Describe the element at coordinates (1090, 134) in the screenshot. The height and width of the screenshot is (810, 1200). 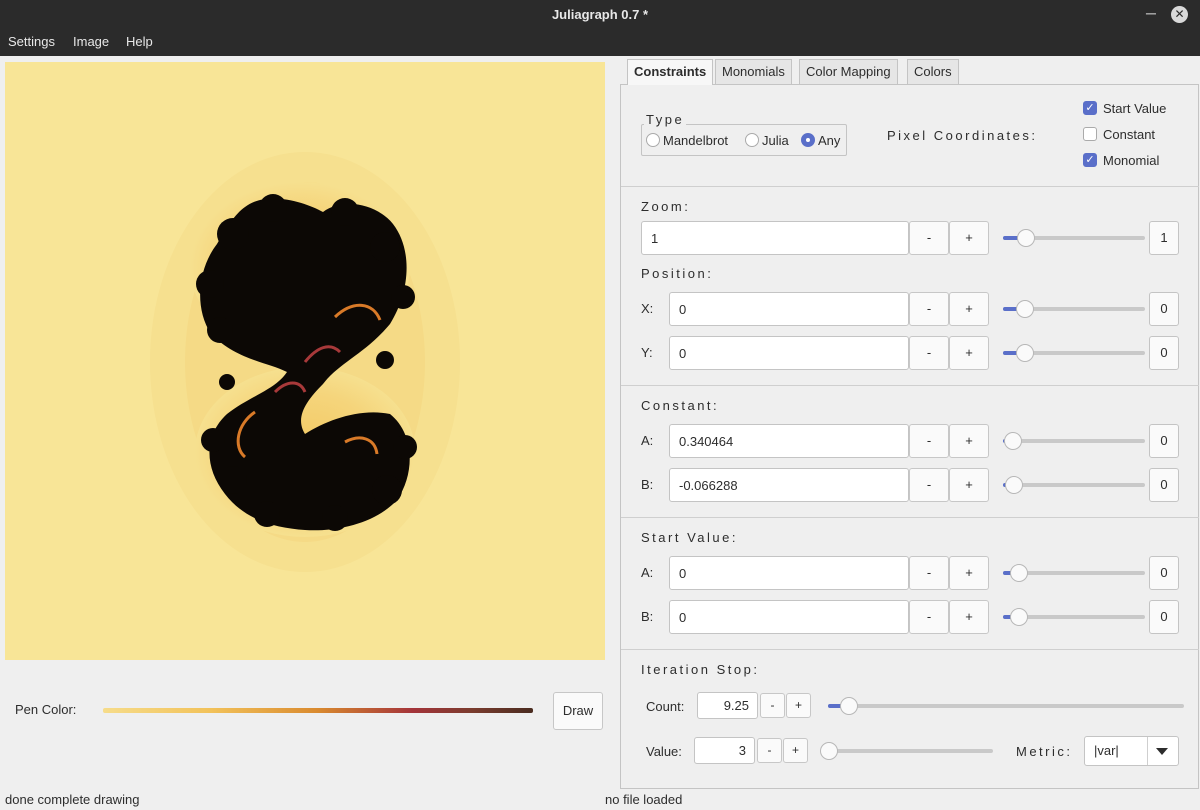
I see `checkbox-constant` at that location.